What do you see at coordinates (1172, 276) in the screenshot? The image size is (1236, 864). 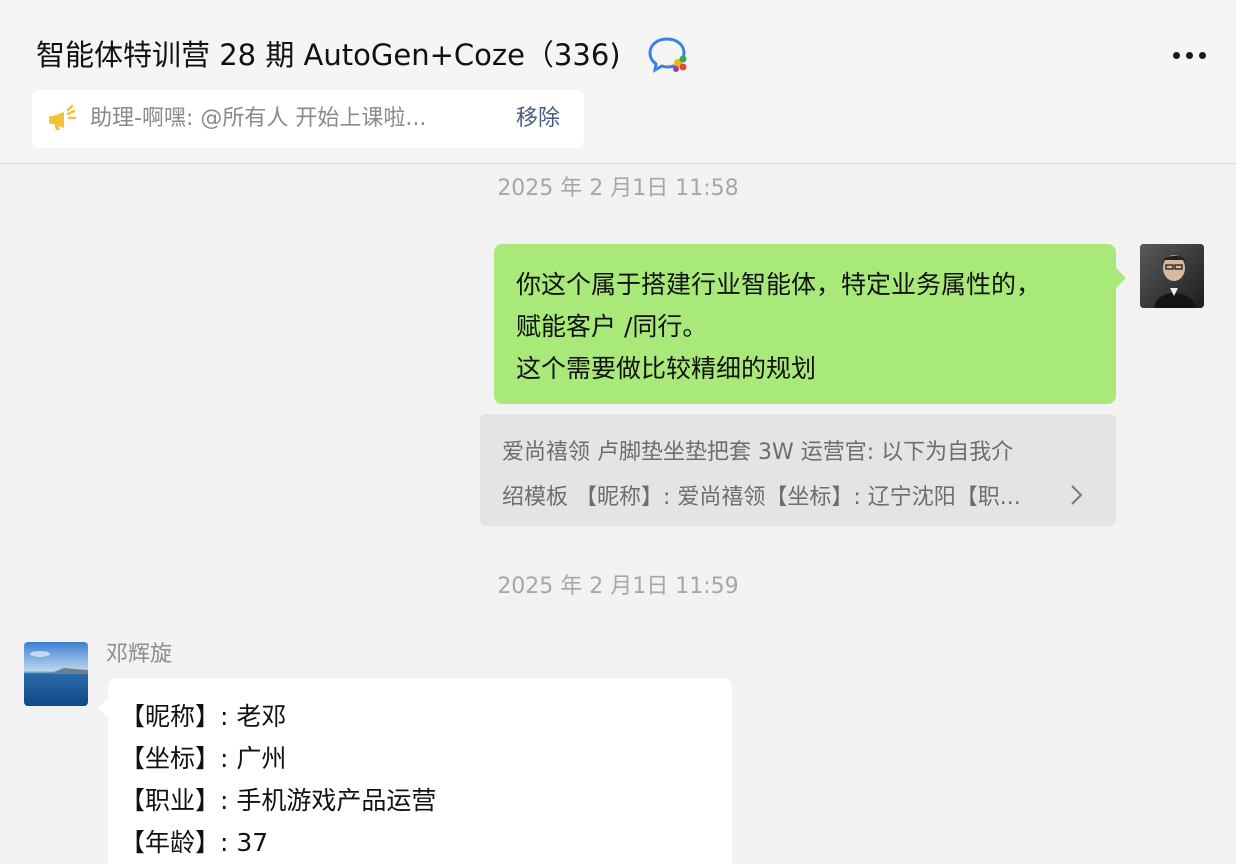 I see `self-avatar` at bounding box center [1172, 276].